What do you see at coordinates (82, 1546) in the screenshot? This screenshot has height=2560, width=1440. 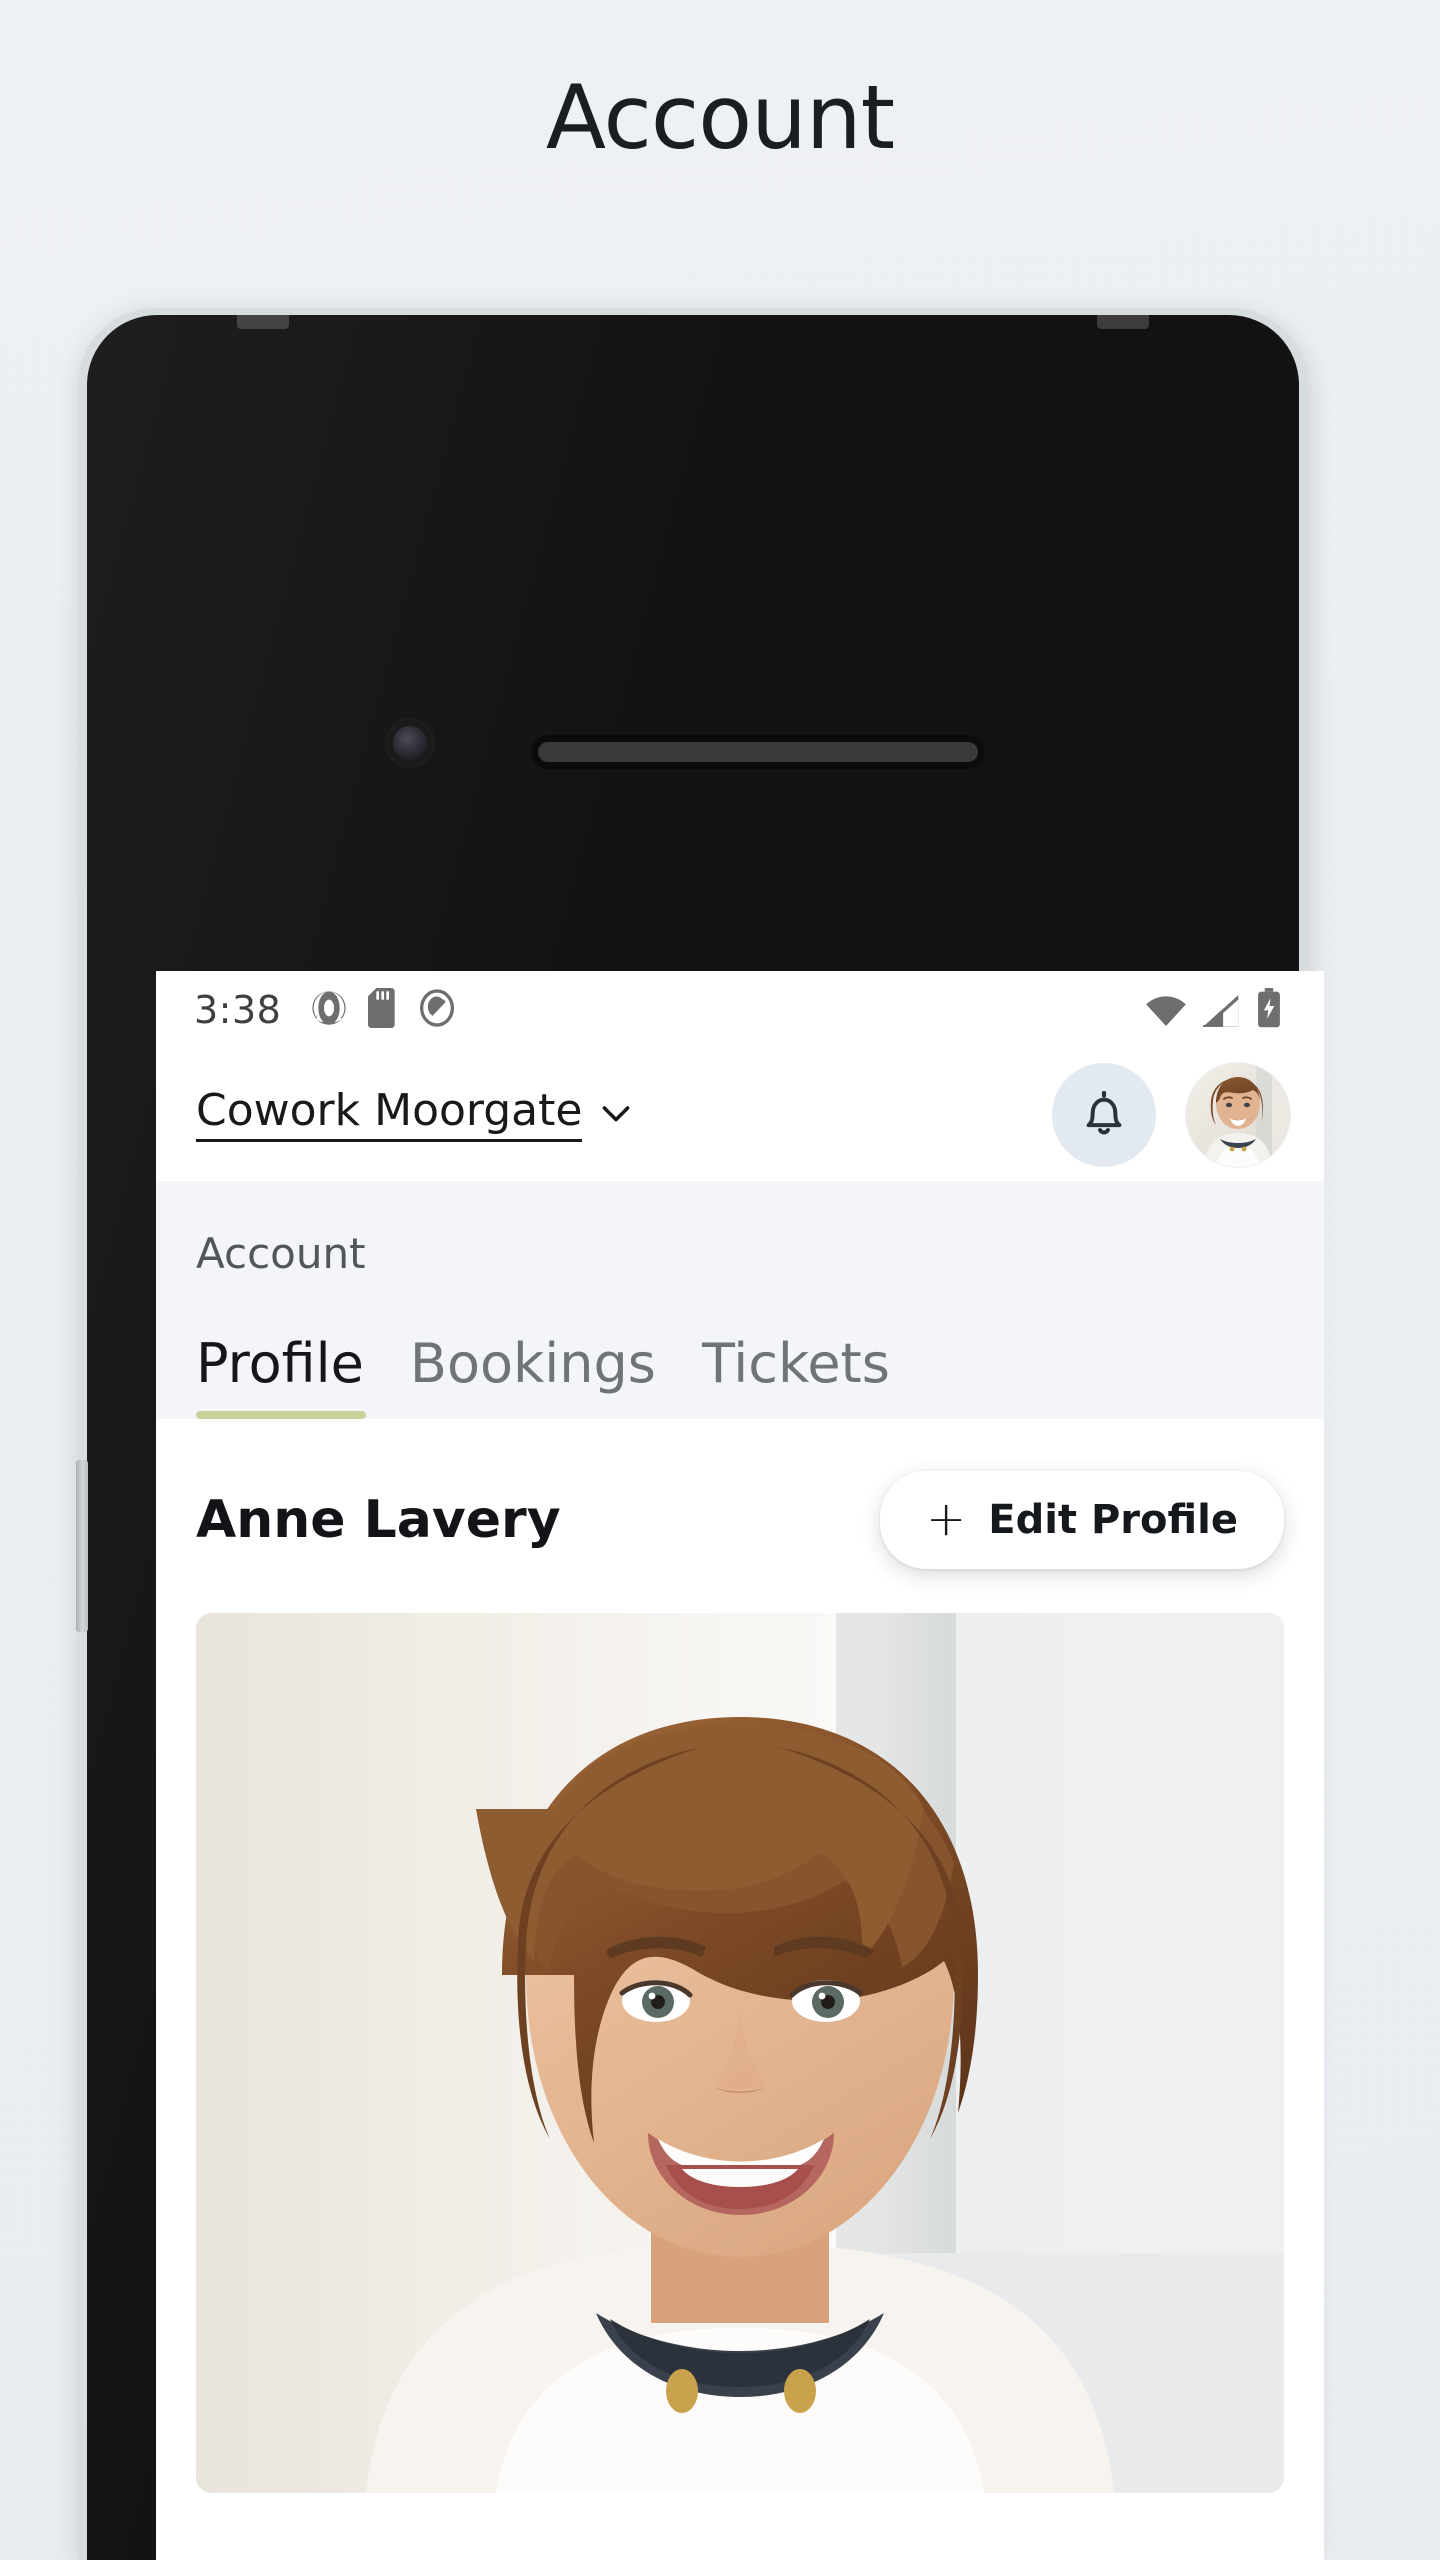 I see `volume-button` at bounding box center [82, 1546].